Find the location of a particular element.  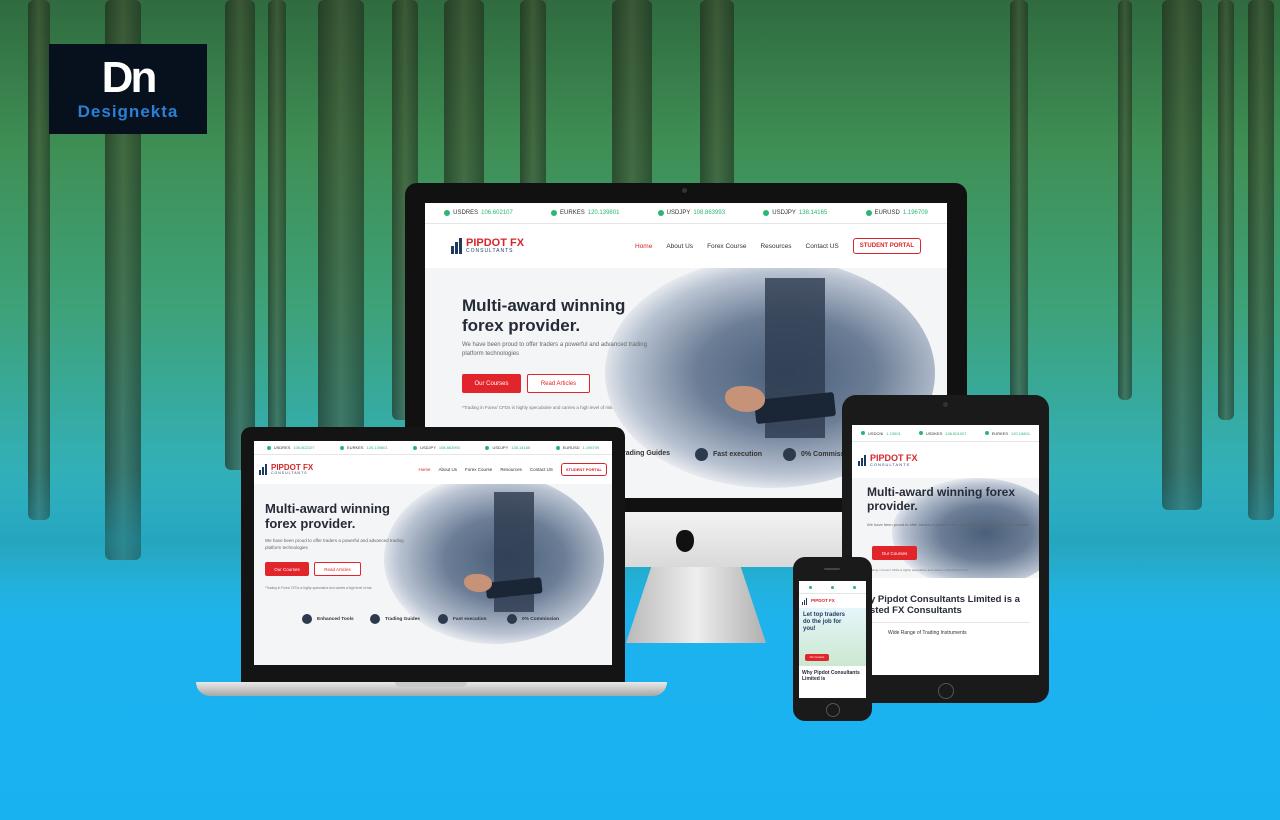

phone-home-button is located at coordinates (833, 710).